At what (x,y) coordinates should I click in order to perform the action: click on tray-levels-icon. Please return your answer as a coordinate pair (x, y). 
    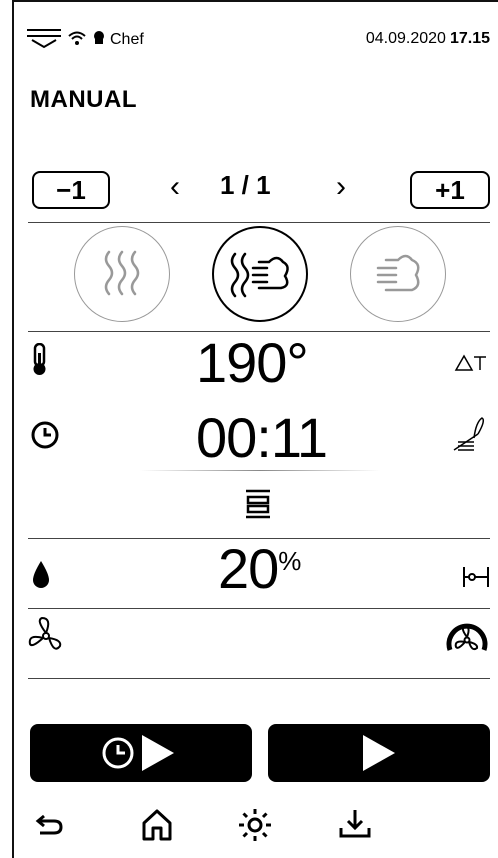
    Looking at the image, I should click on (258, 506).